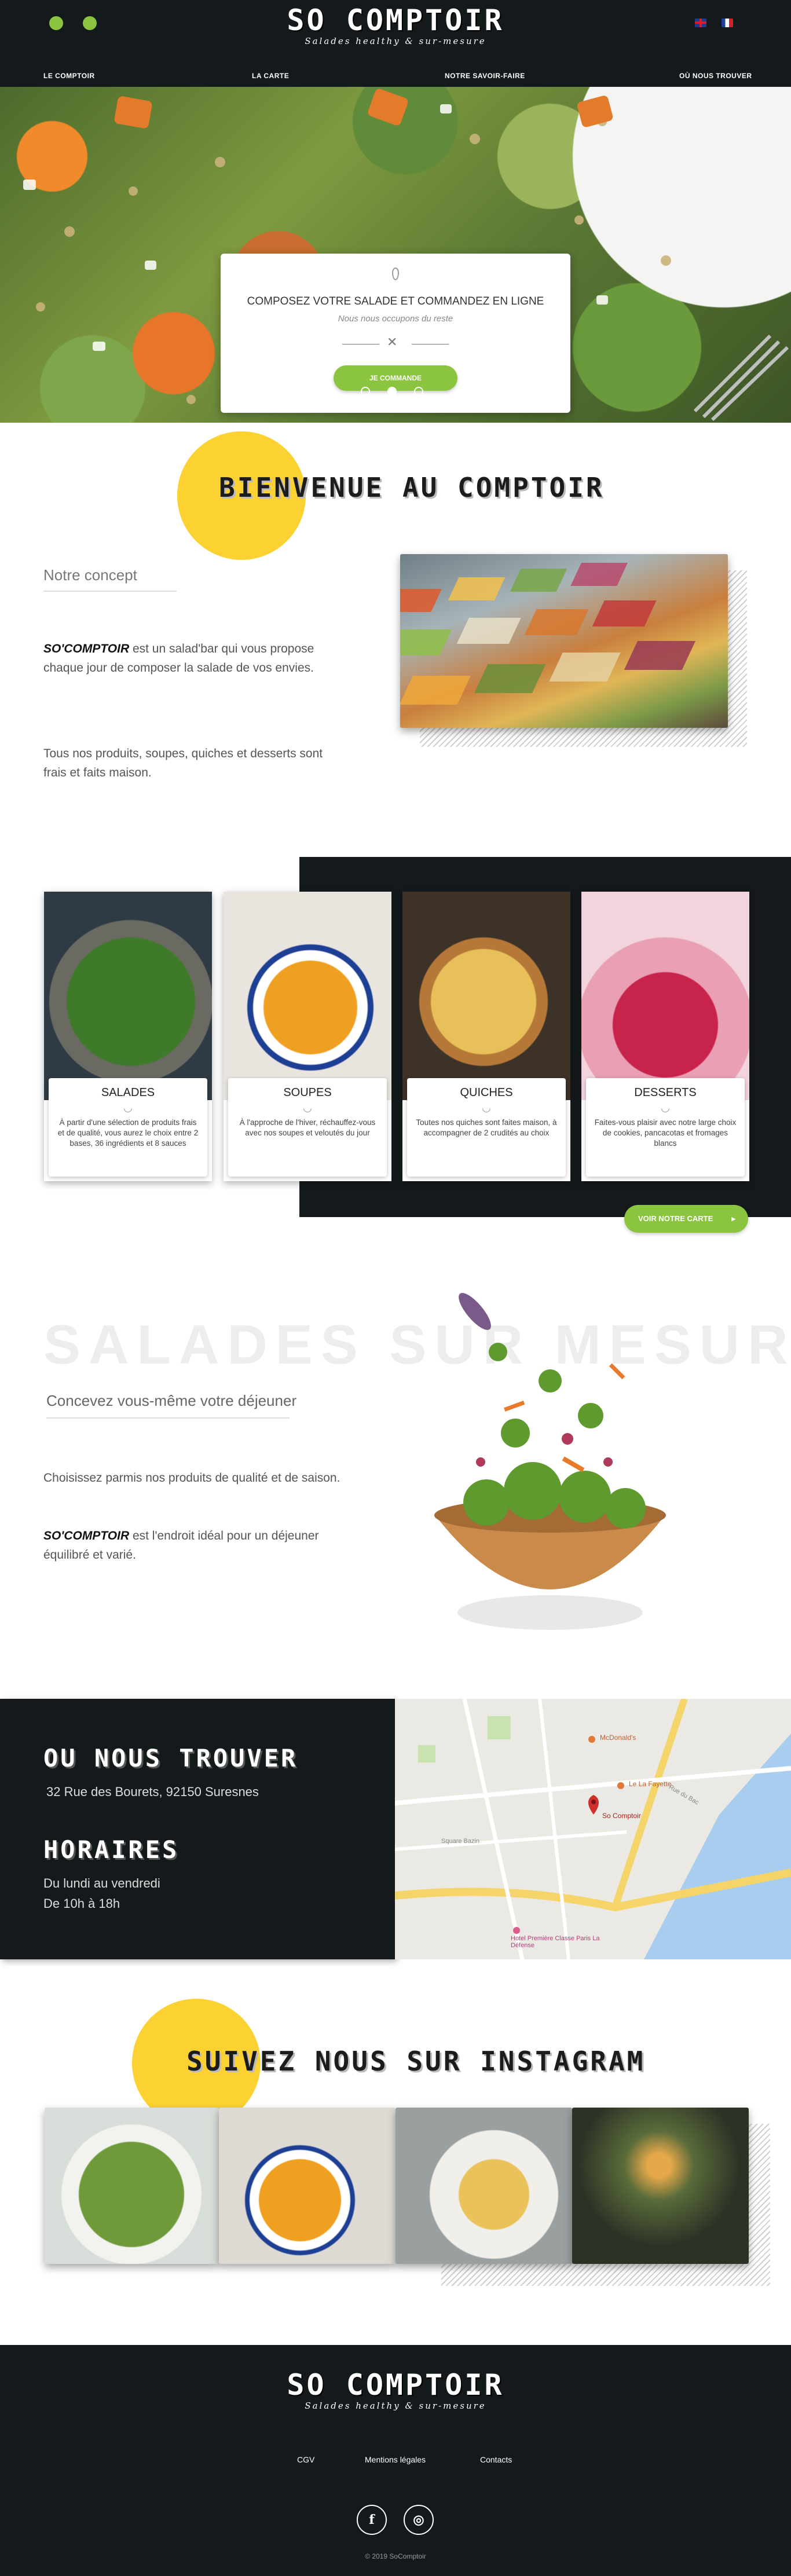  I want to click on location-panel, so click(197, 1829).